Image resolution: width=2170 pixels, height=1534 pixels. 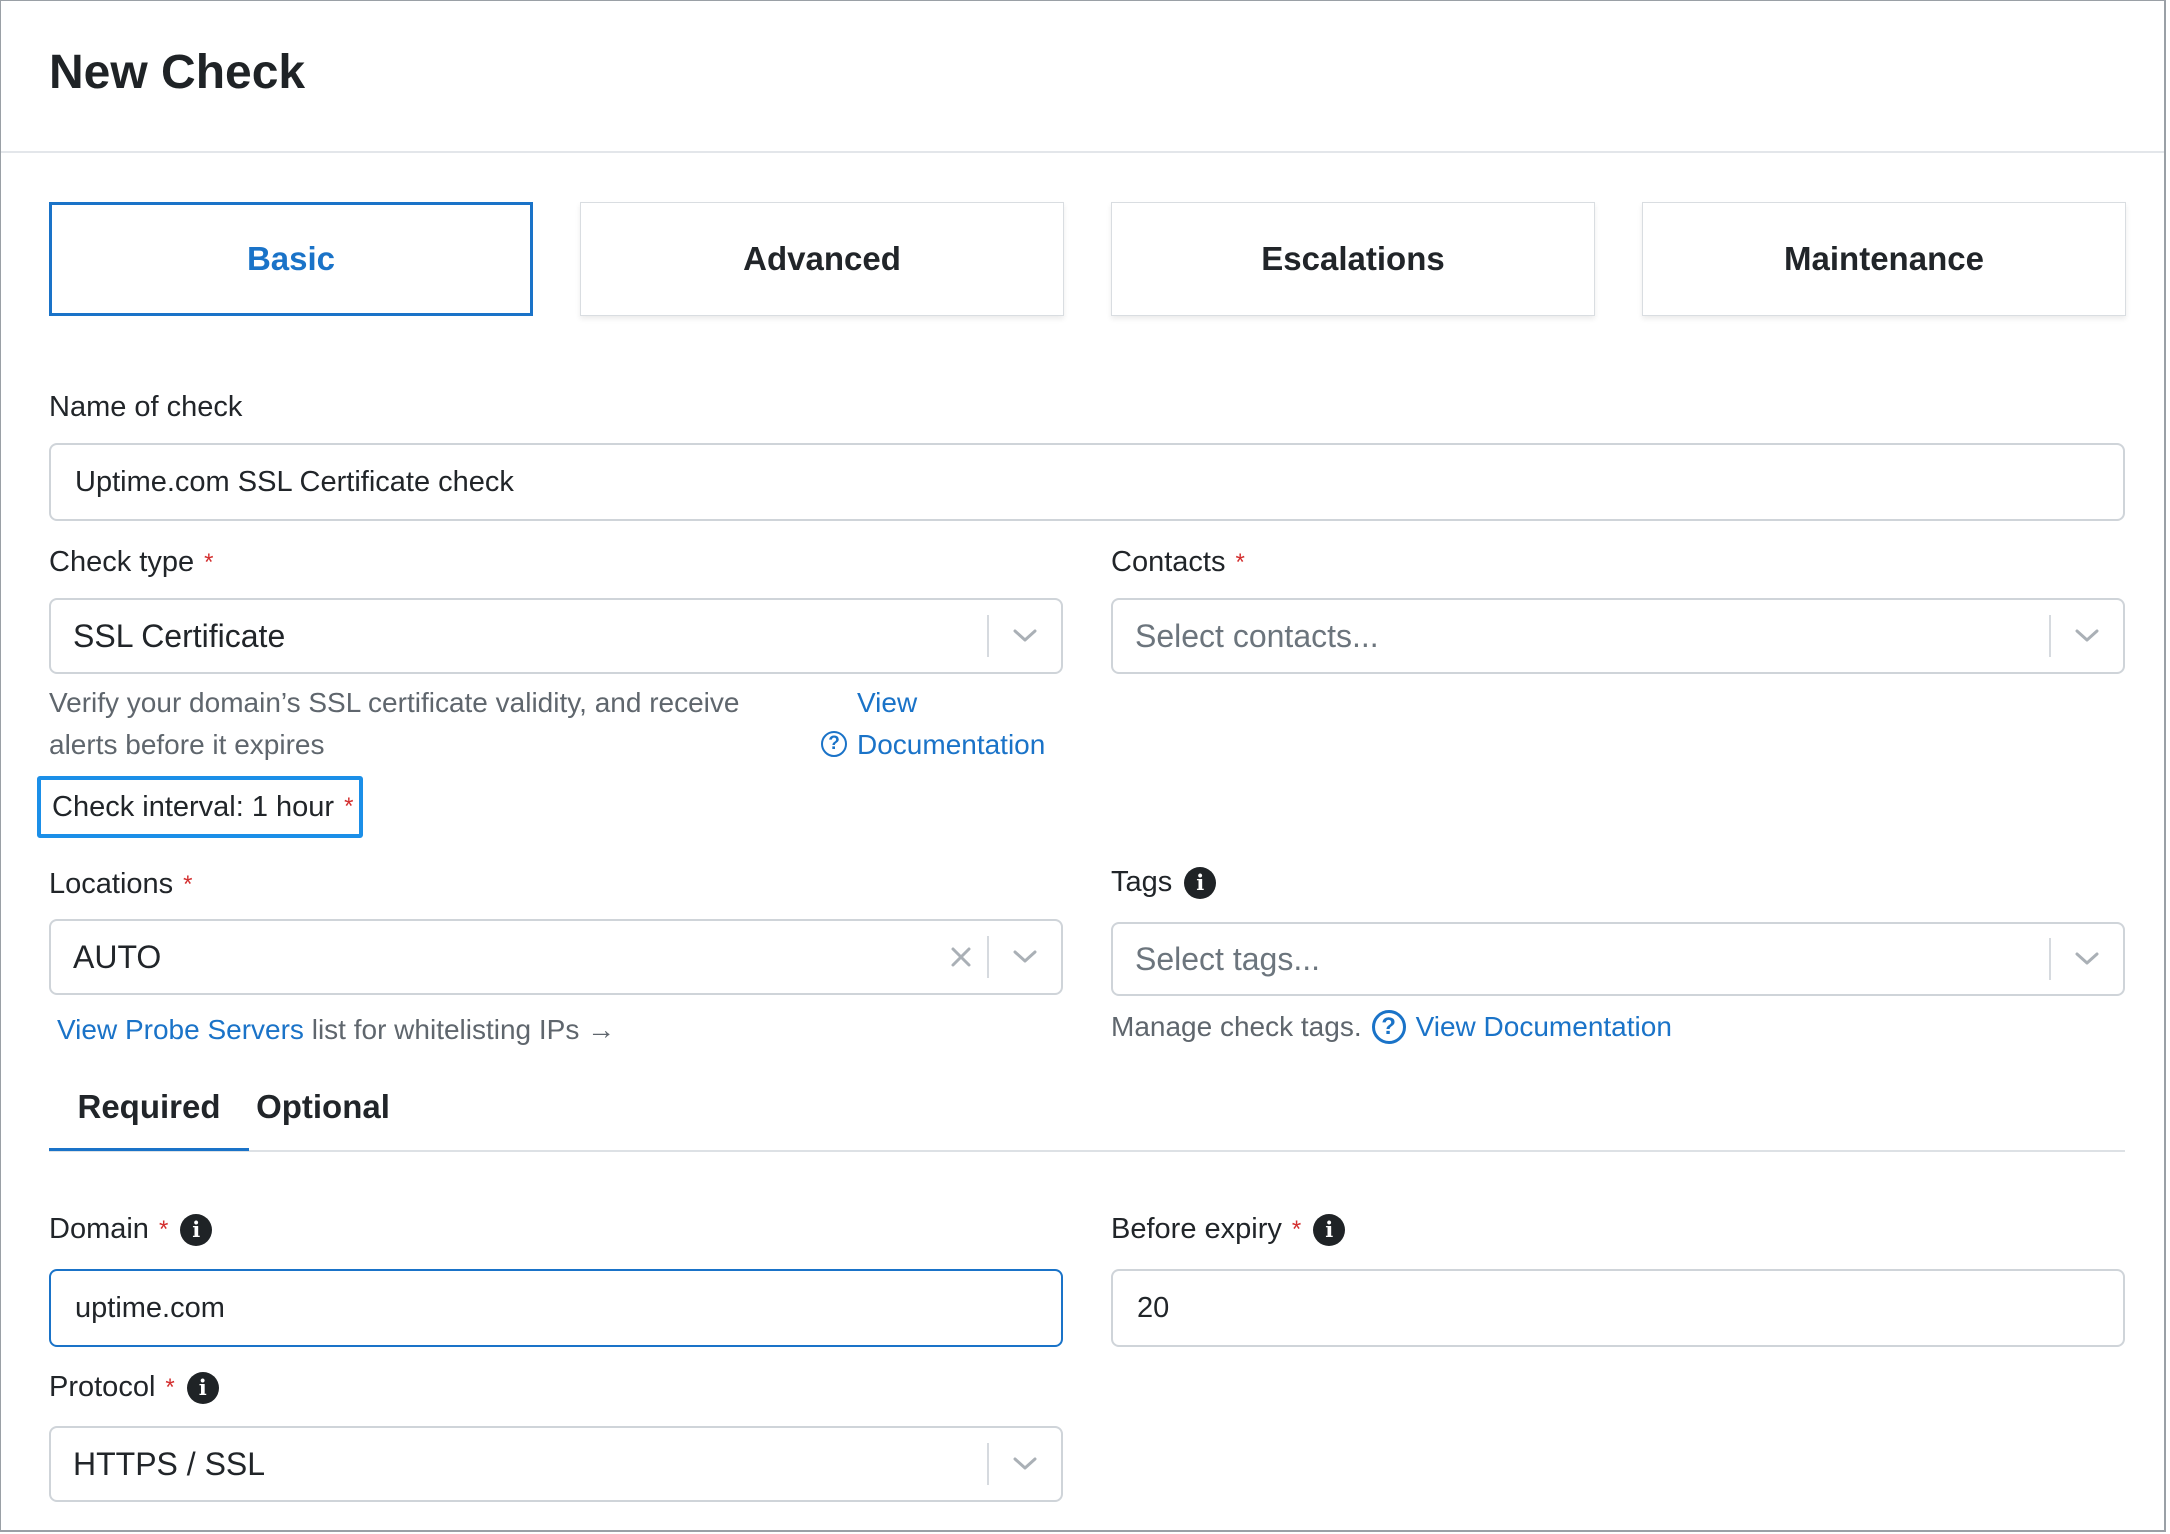 I want to click on locations-value: AUTO, so click(x=117, y=956).